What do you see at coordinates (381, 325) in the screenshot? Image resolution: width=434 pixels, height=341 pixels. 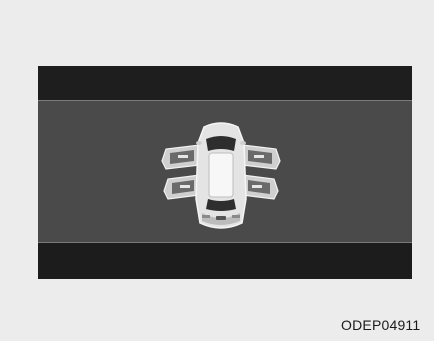 I see `figure-code-label: ODEP04911` at bounding box center [381, 325].